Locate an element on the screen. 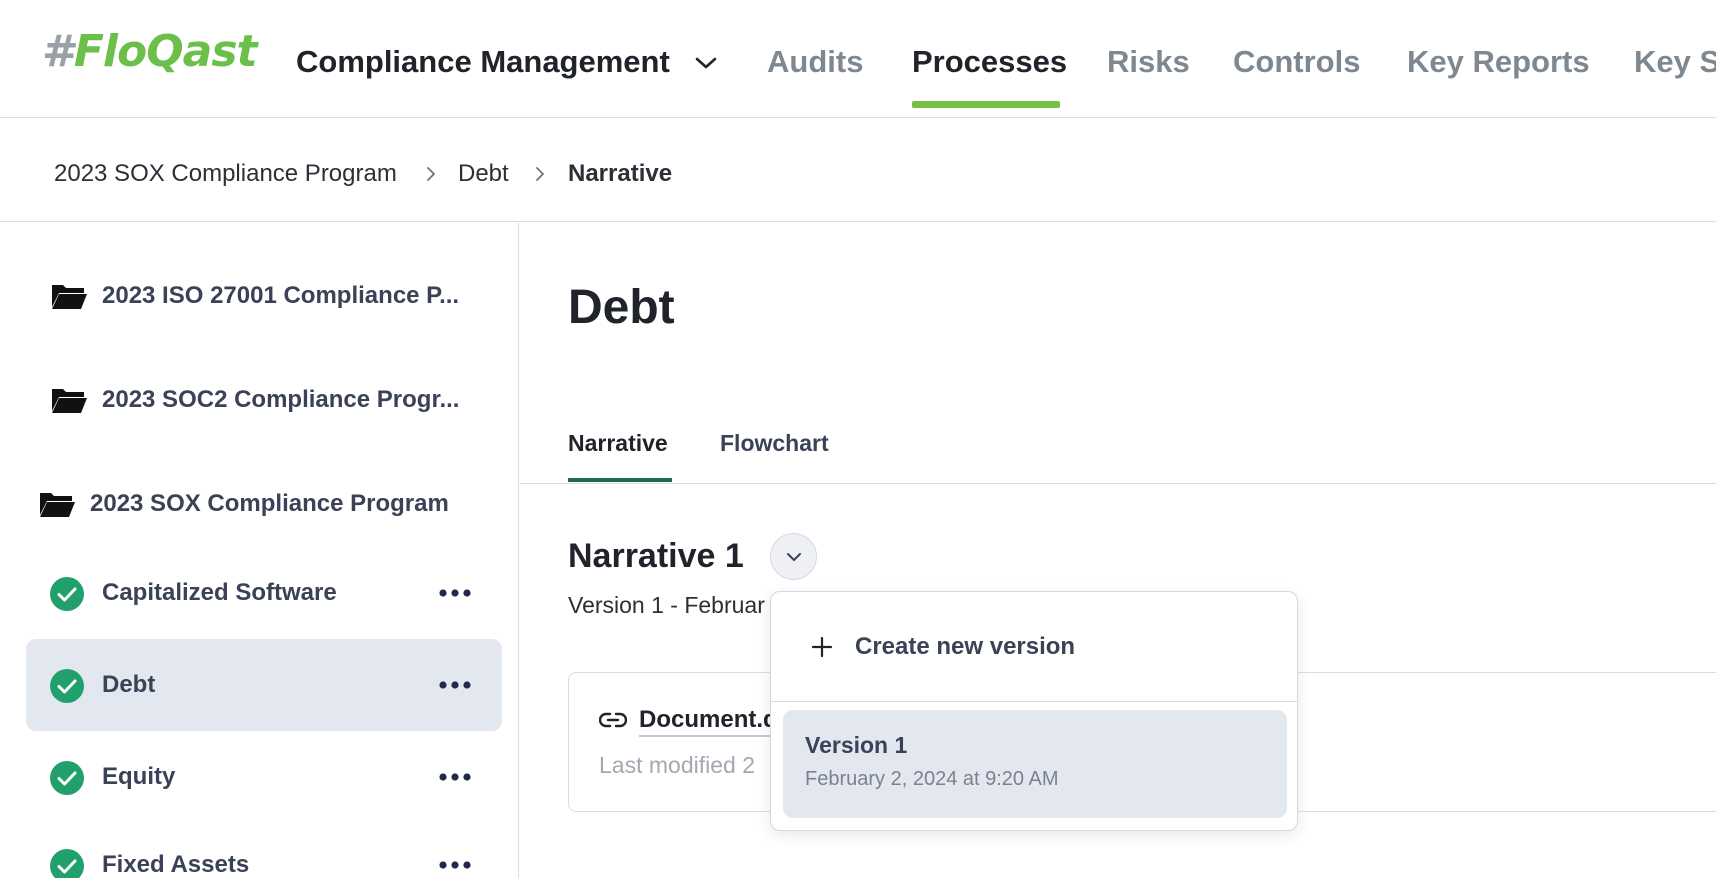 This screenshot has width=1716, height=878. version-dropdown-toggle is located at coordinates (793, 556).